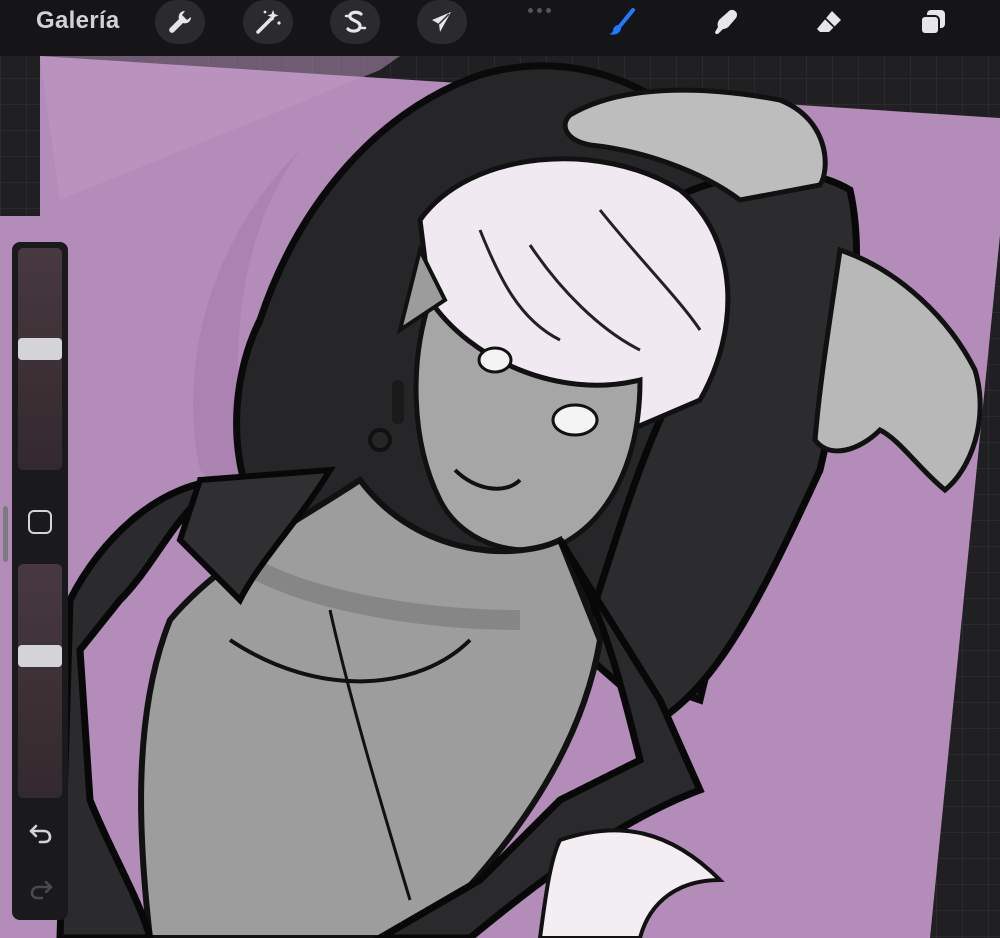 The height and width of the screenshot is (938, 1000). What do you see at coordinates (40, 681) in the screenshot?
I see `opacity-slider` at bounding box center [40, 681].